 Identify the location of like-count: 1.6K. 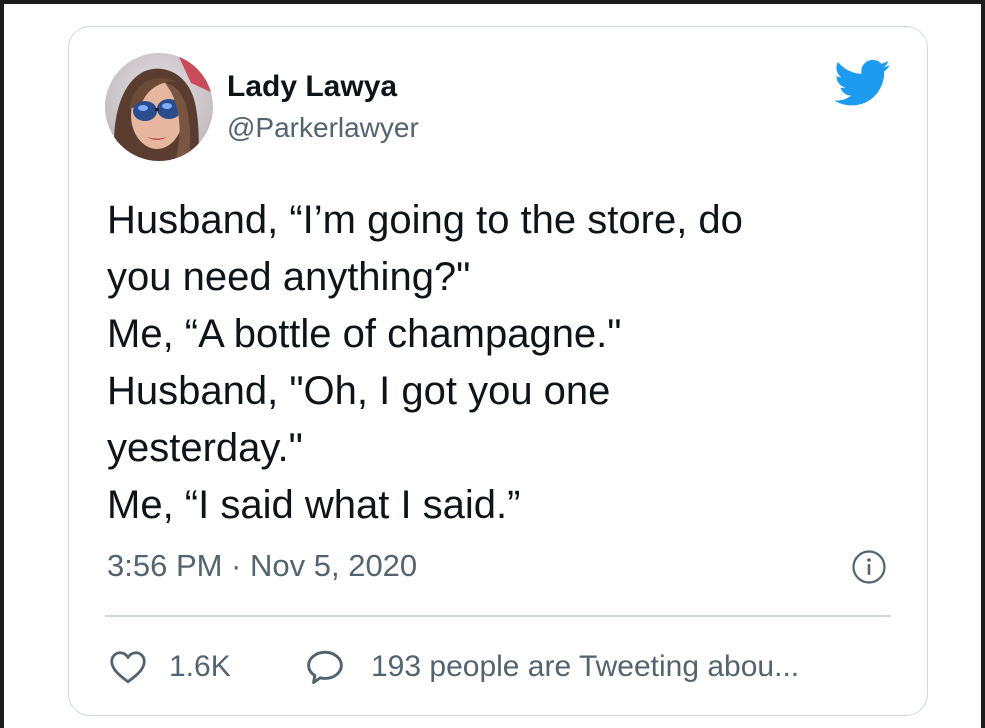
(200, 666).